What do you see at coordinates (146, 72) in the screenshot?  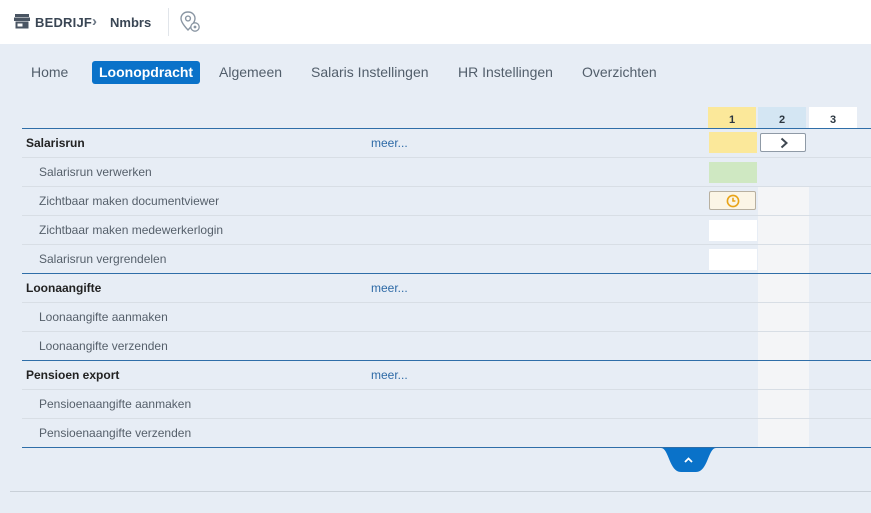 I see `tab-loonopdracht: Loonopdracht` at bounding box center [146, 72].